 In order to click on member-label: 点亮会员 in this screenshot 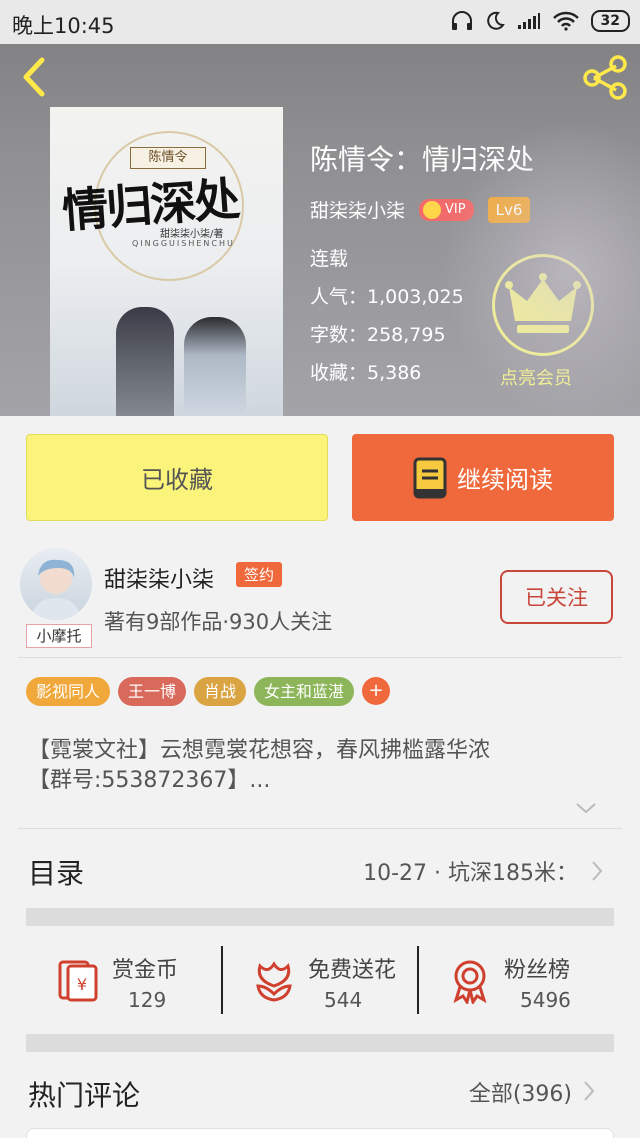, I will do `click(536, 377)`.